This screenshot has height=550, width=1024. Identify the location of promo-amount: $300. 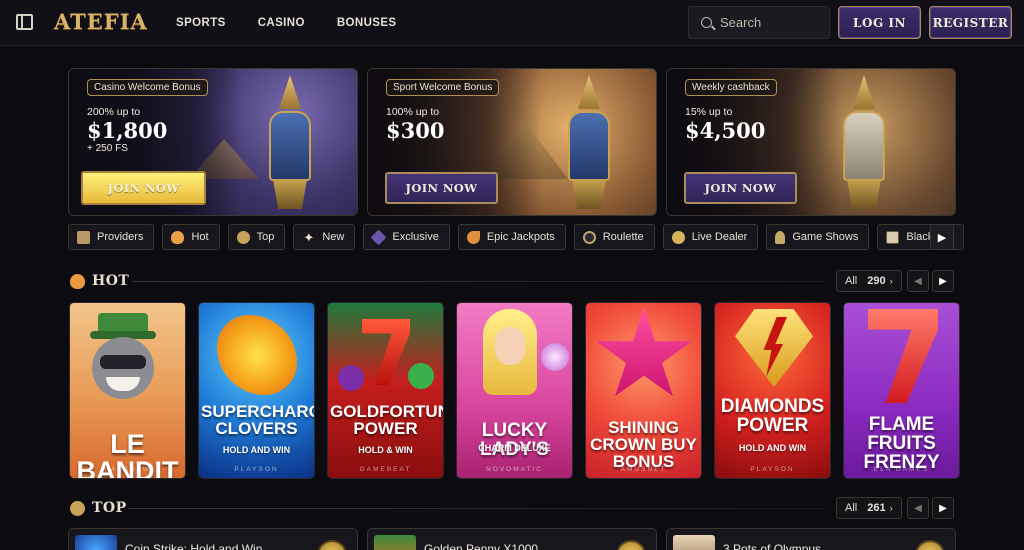
(415, 130).